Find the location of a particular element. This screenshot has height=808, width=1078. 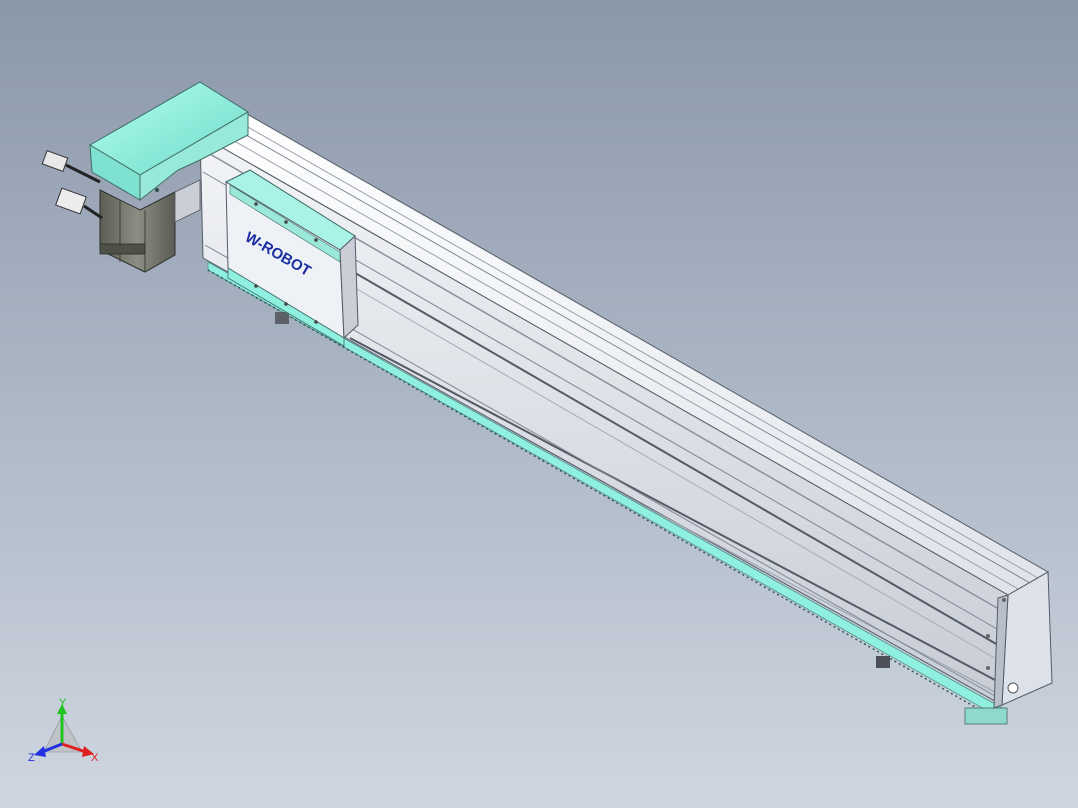

stepper-motor is located at coordinates (150, 226).